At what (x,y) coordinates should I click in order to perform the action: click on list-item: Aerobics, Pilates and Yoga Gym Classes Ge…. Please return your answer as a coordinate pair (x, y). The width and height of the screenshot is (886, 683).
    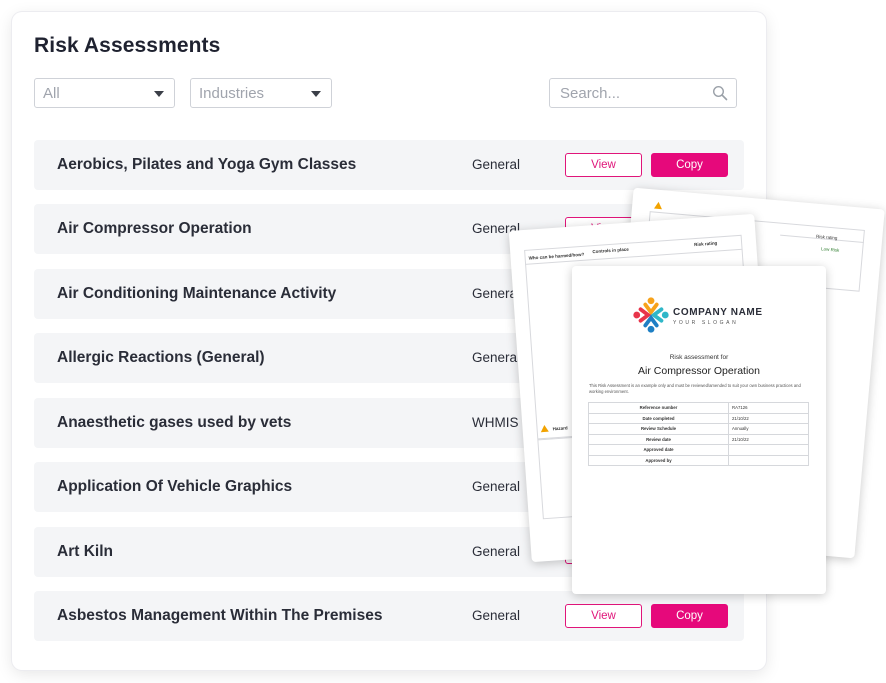
    Looking at the image, I should click on (389, 165).